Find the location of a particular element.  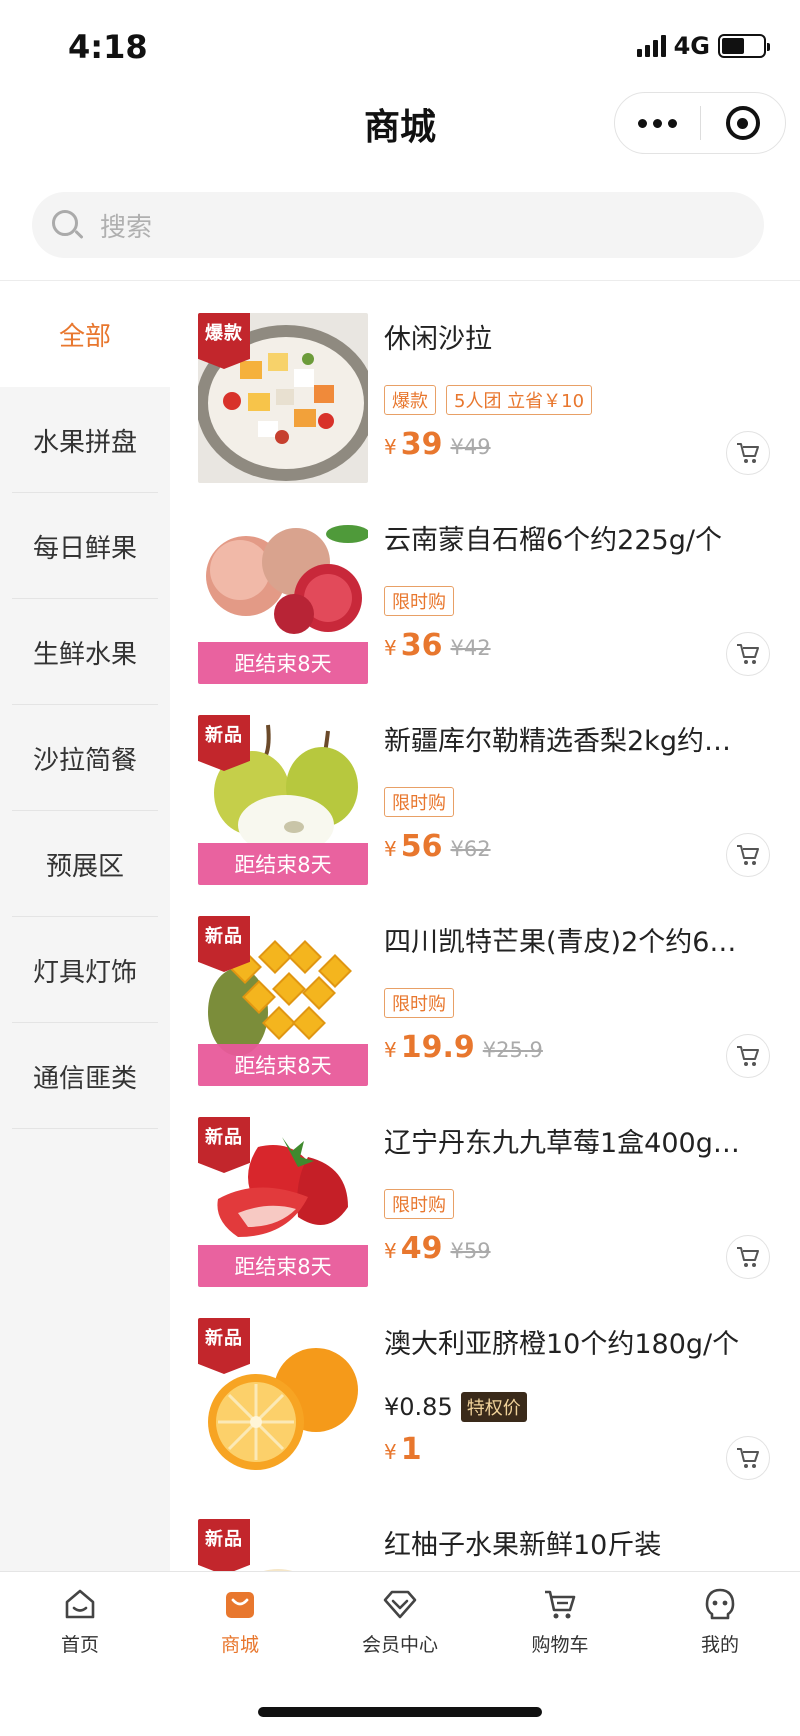

sidebar-item-fresh-fruit: 生鲜水果 is located at coordinates (85, 652).